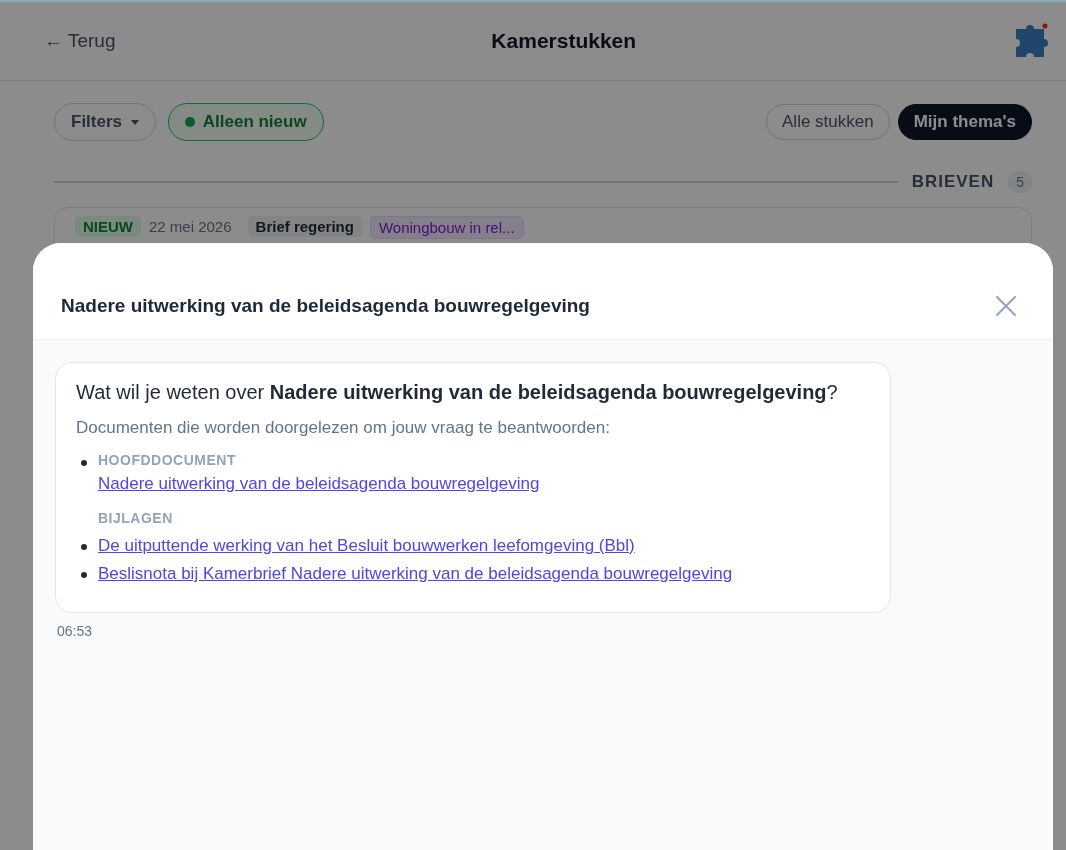 The width and height of the screenshot is (1066, 850). What do you see at coordinates (108, 226) in the screenshot?
I see `new-badge: NIEUW` at bounding box center [108, 226].